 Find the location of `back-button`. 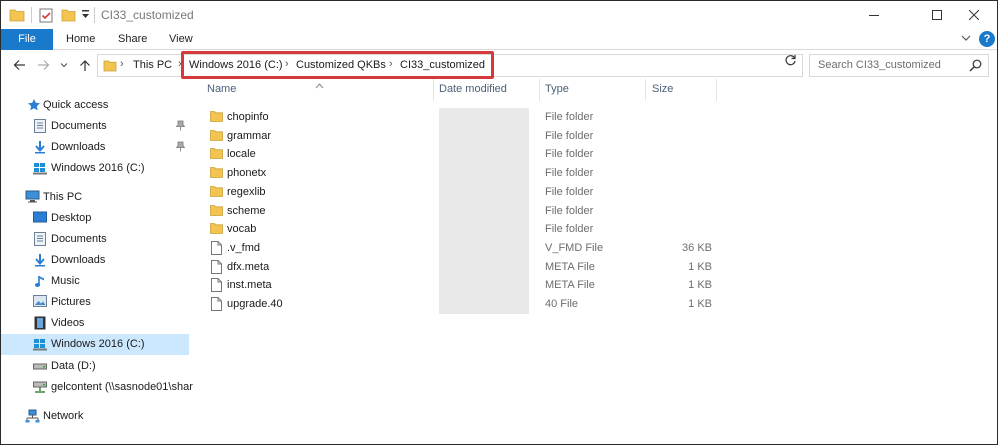

back-button is located at coordinates (19, 65).